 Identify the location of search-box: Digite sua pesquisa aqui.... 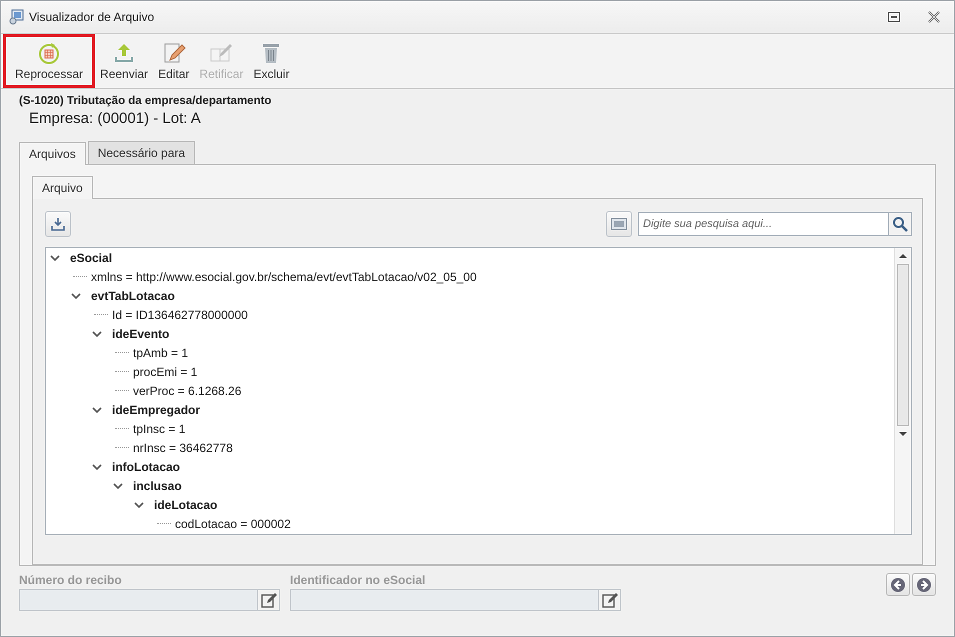
(775, 224).